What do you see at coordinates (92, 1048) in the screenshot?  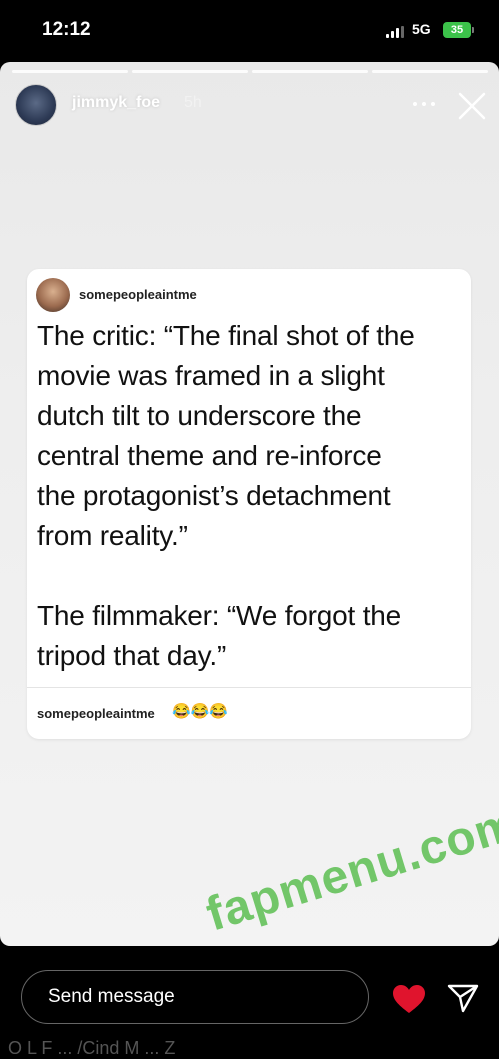 I see `faint-caption: O L F ... /Cind M ... Z` at bounding box center [92, 1048].